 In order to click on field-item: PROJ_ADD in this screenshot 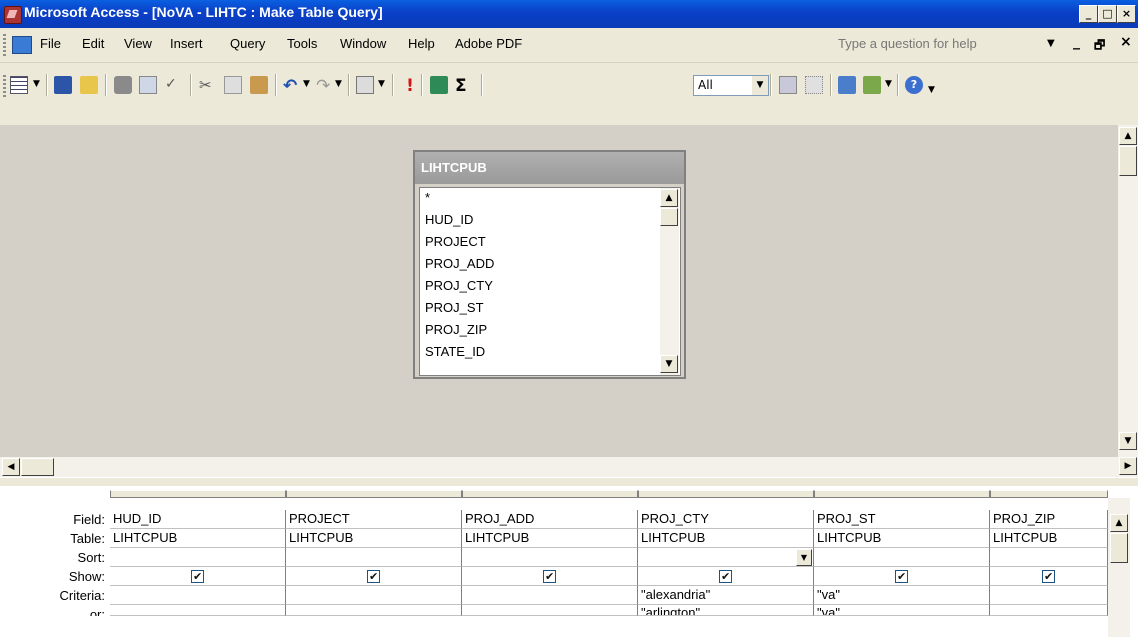, I will do `click(459, 263)`.